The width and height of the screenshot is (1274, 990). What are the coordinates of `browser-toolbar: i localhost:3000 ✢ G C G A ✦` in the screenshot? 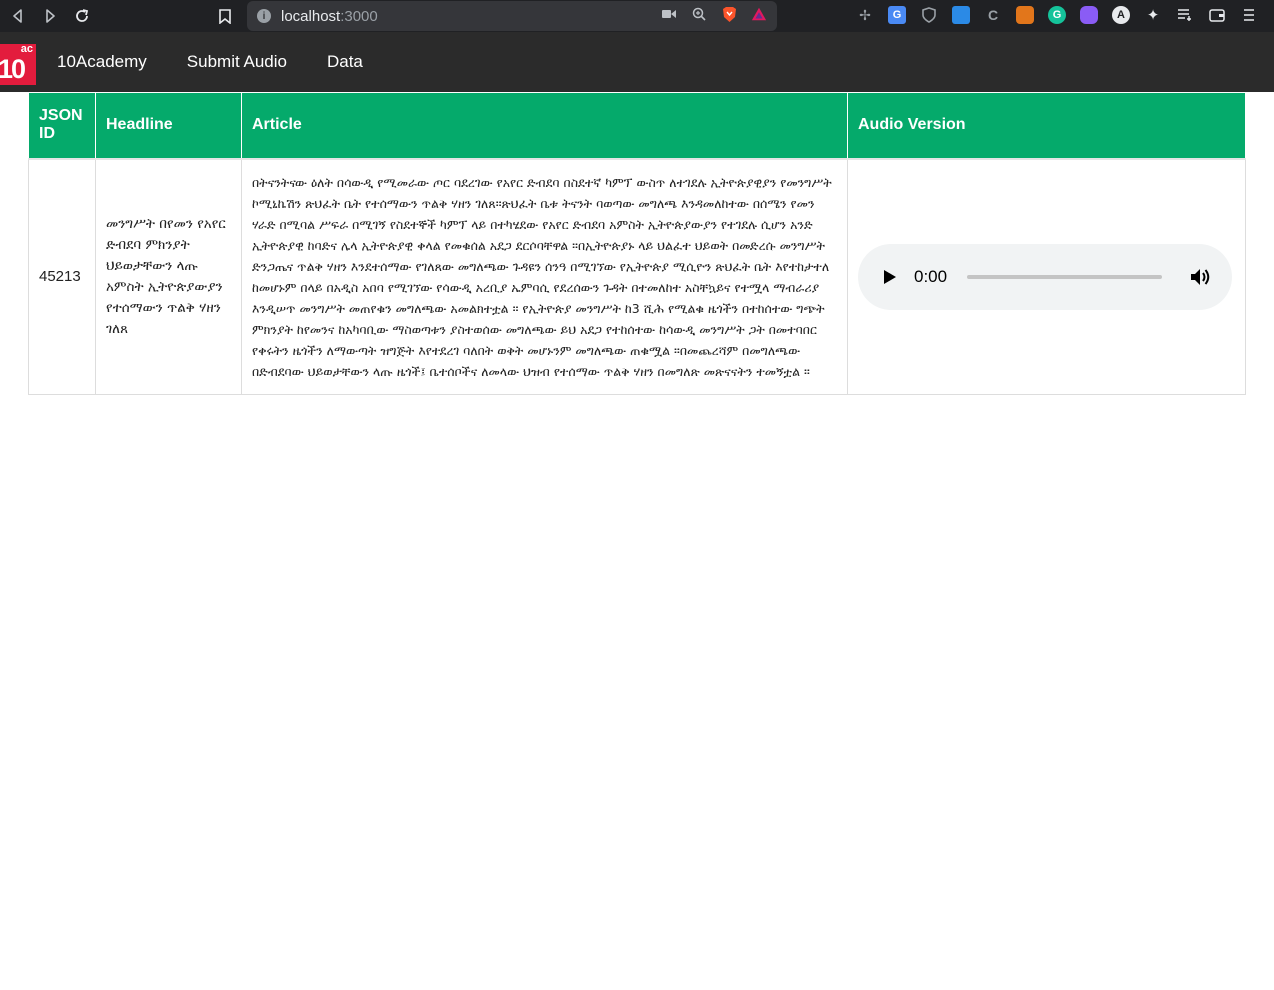 It's located at (637, 16).